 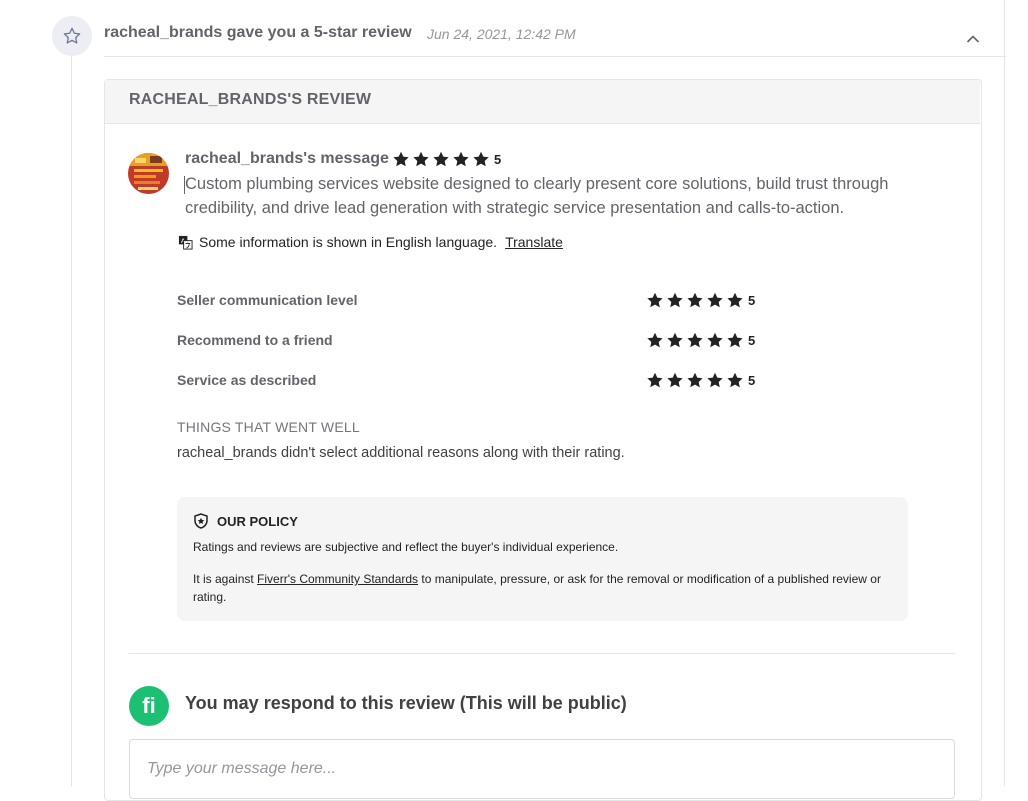 I want to click on chevron-up-icon, so click(x=973, y=39).